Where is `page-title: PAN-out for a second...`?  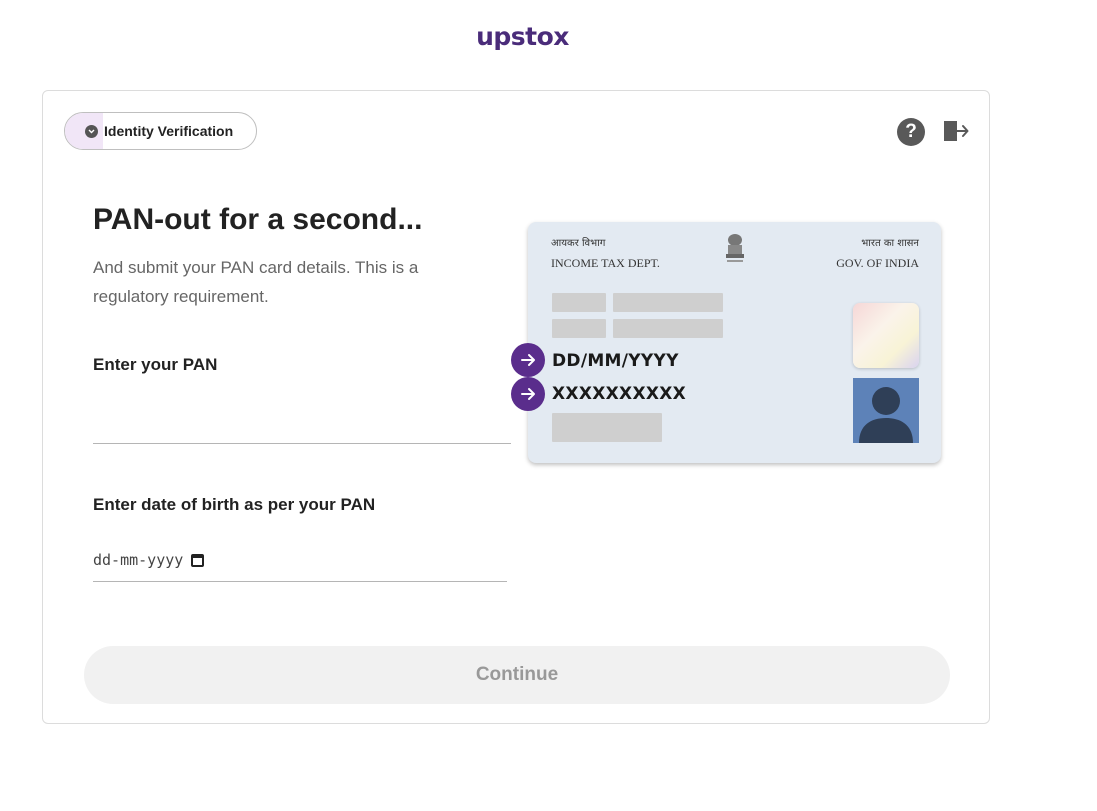 page-title: PAN-out for a second... is located at coordinates (258, 219).